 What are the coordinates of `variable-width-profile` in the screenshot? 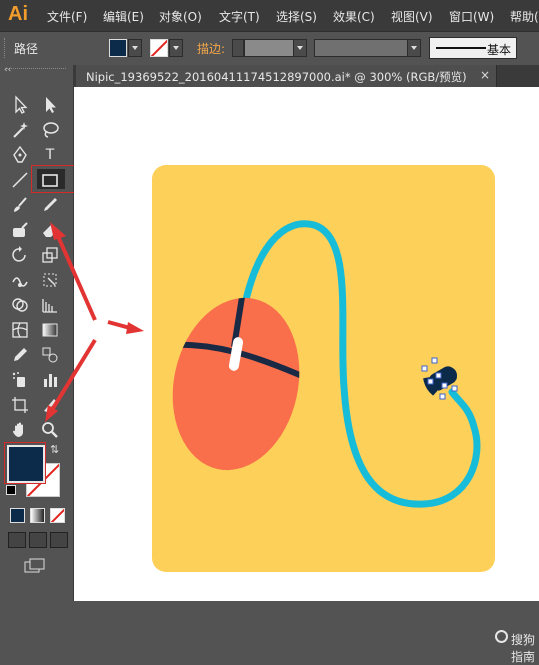 It's located at (361, 48).